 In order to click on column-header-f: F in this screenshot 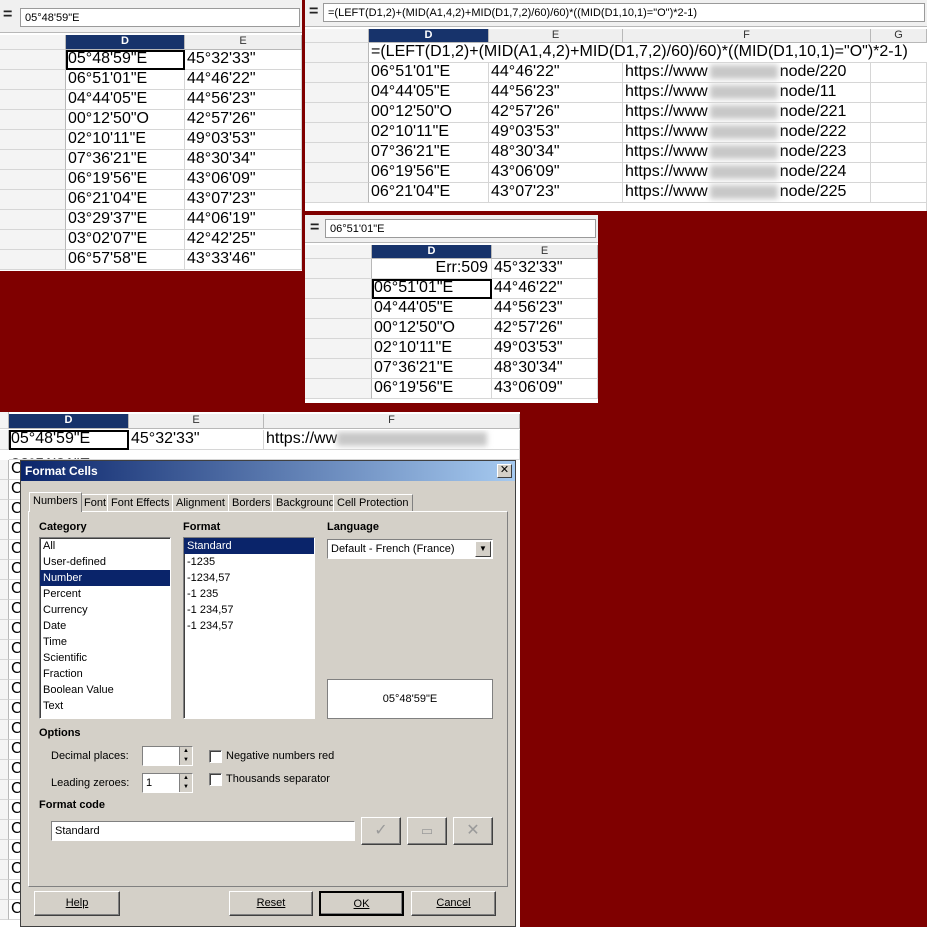, I will do `click(392, 421)`.